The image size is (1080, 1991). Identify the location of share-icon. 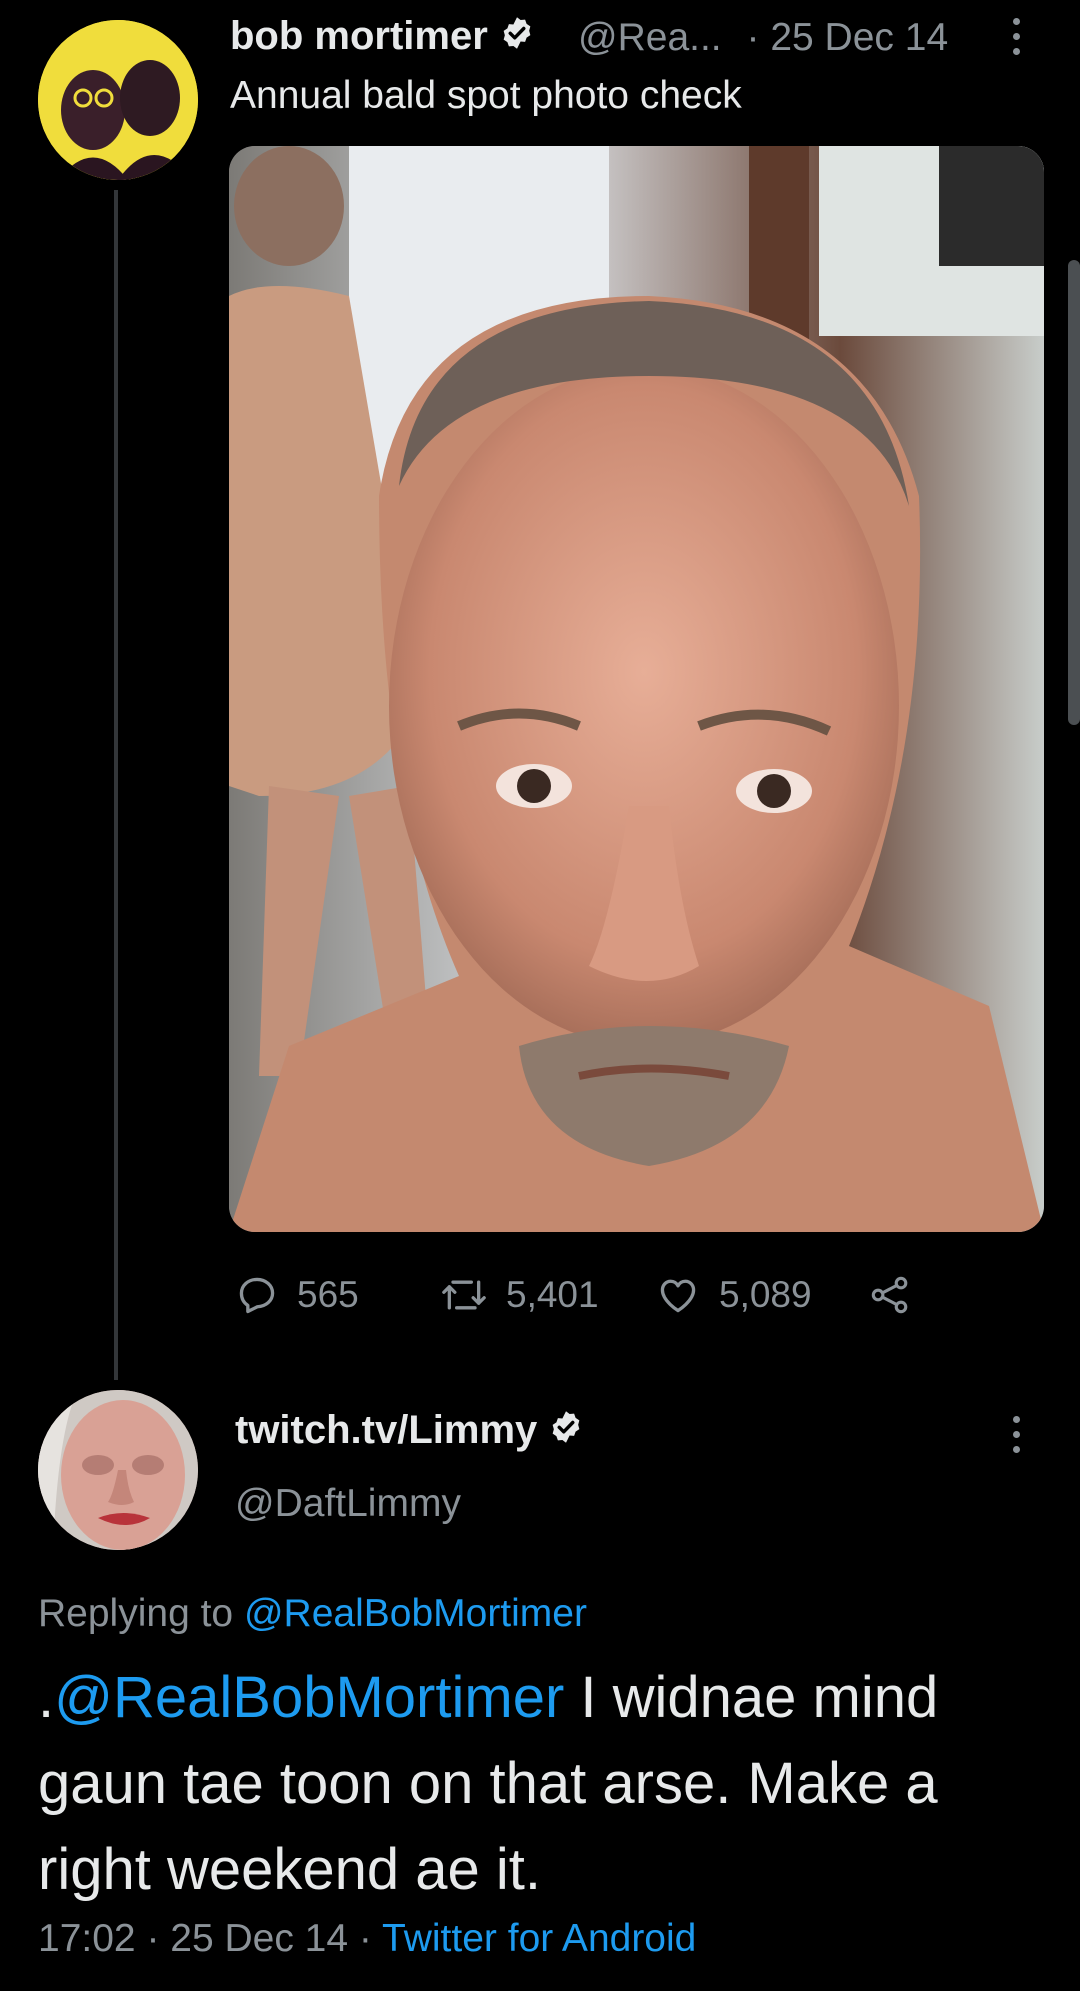
(889, 1295).